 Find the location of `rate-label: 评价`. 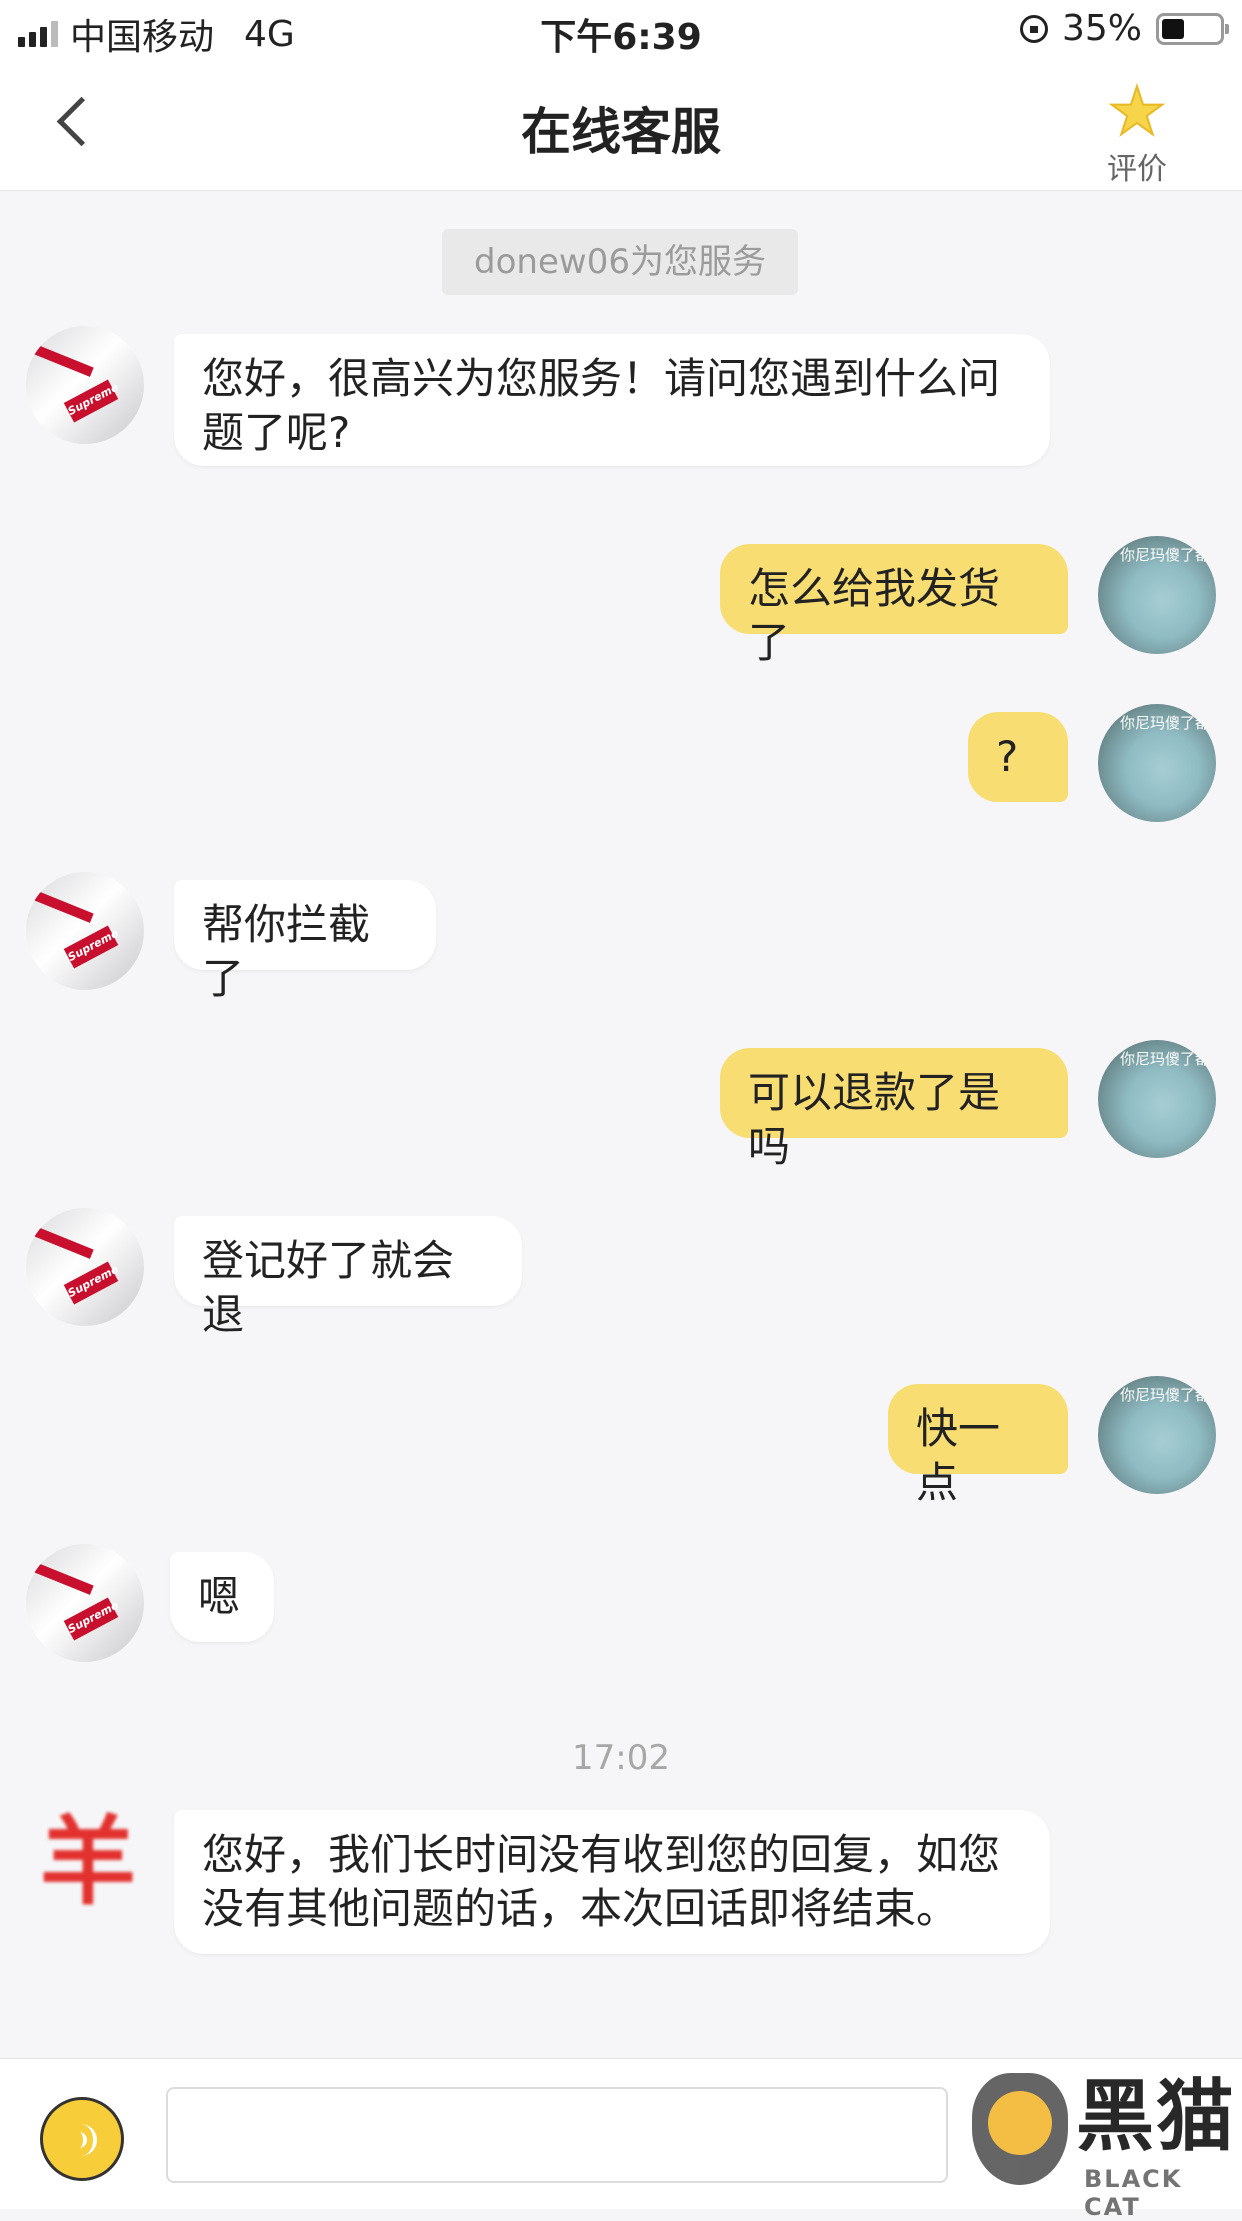

rate-label: 评价 is located at coordinates (1137, 169).